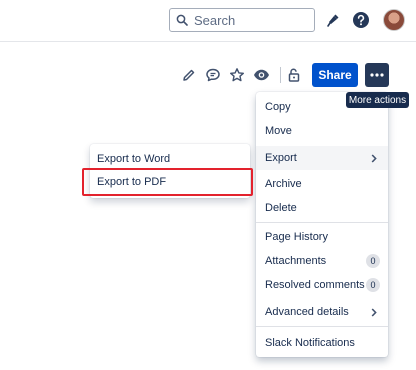  What do you see at coordinates (189, 75) in the screenshot?
I see `edit-icon` at bounding box center [189, 75].